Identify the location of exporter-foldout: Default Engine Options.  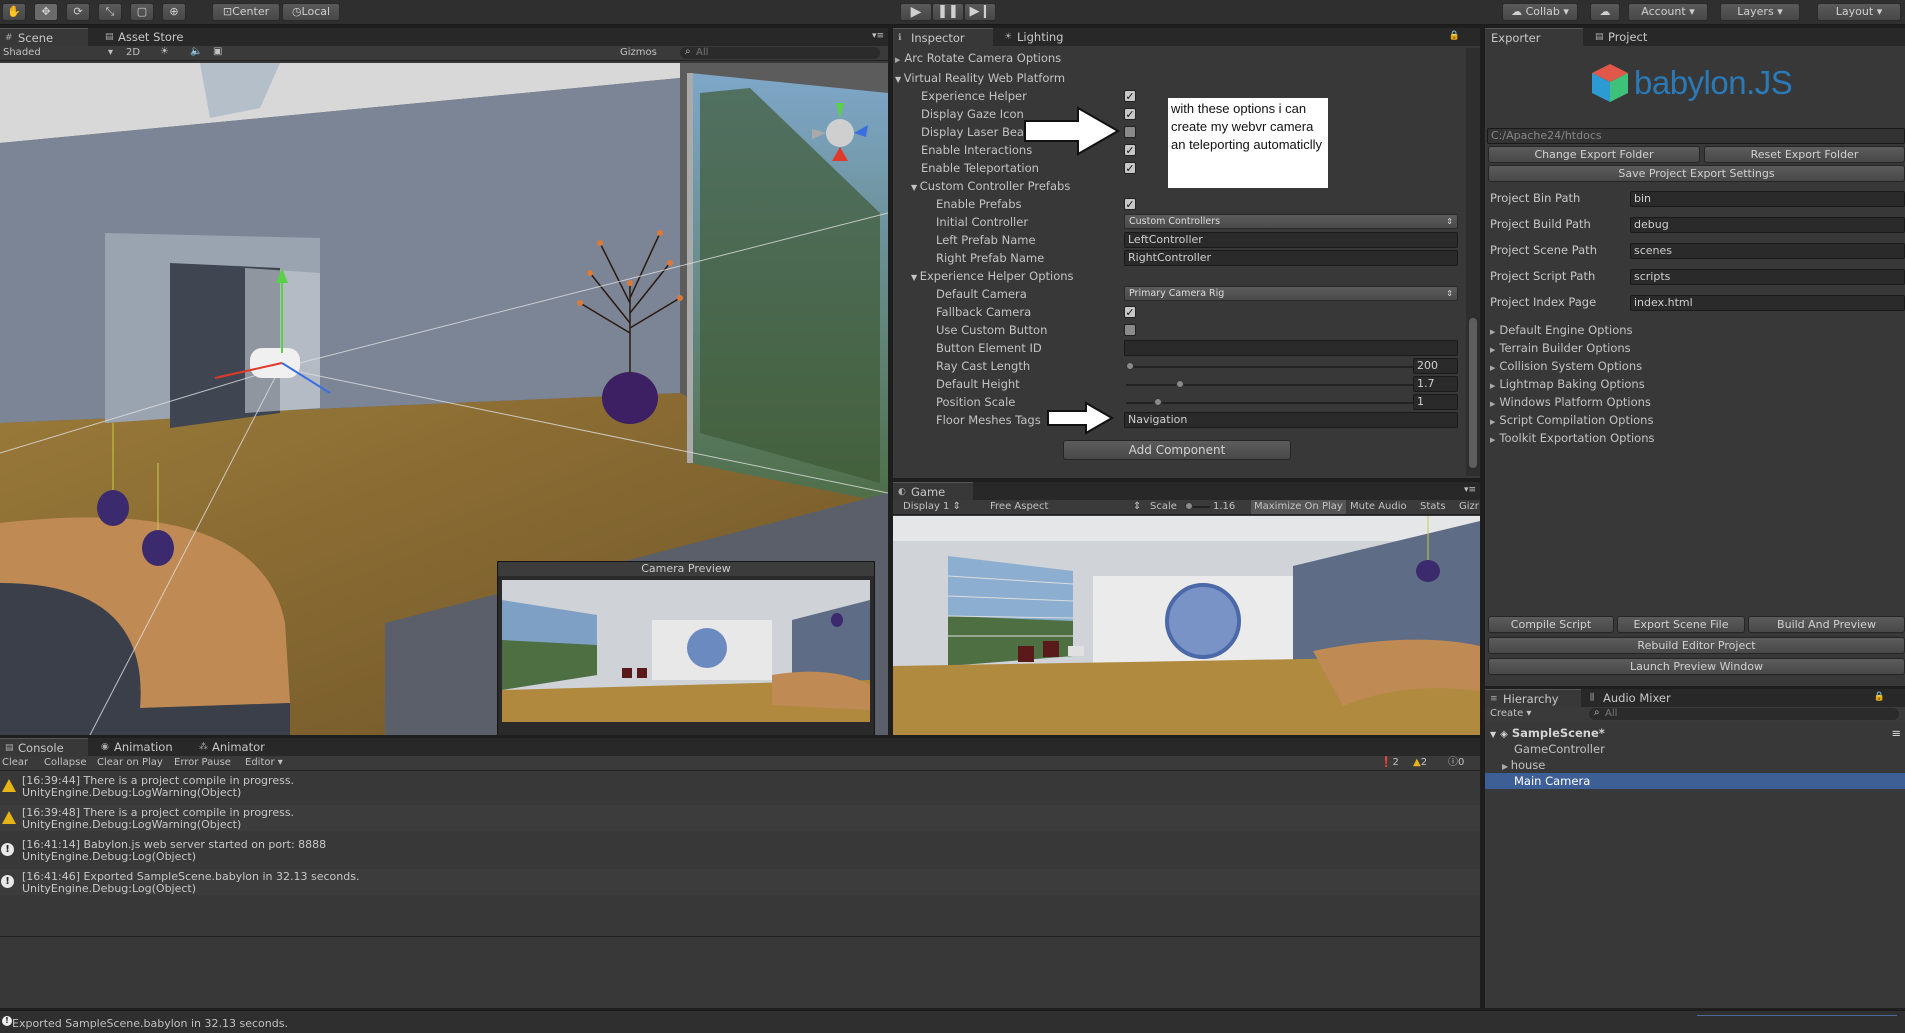
(1561, 330).